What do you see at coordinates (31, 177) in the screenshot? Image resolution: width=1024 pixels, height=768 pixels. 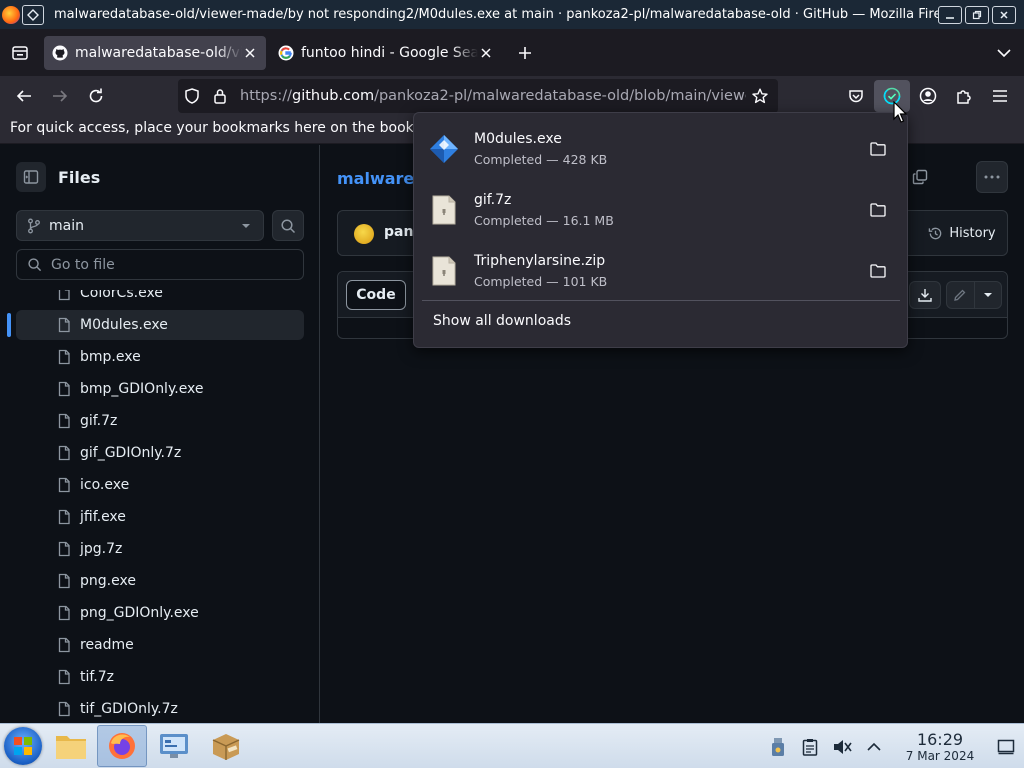 I see `collapse-file-tree-button` at bounding box center [31, 177].